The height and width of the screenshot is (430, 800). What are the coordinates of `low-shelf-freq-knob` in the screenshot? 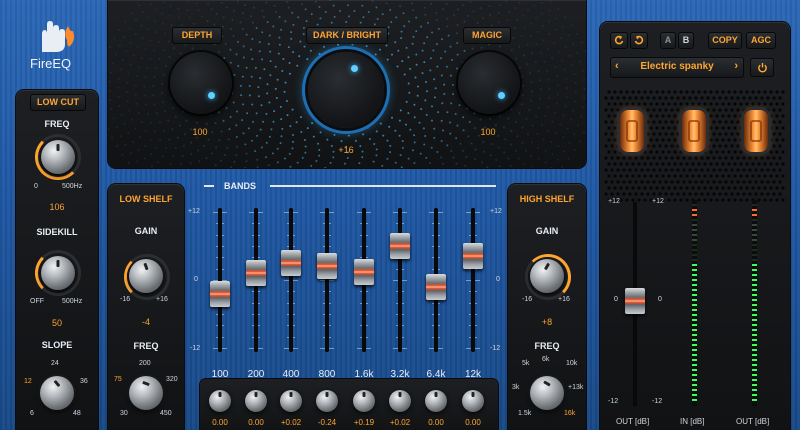 It's located at (146, 393).